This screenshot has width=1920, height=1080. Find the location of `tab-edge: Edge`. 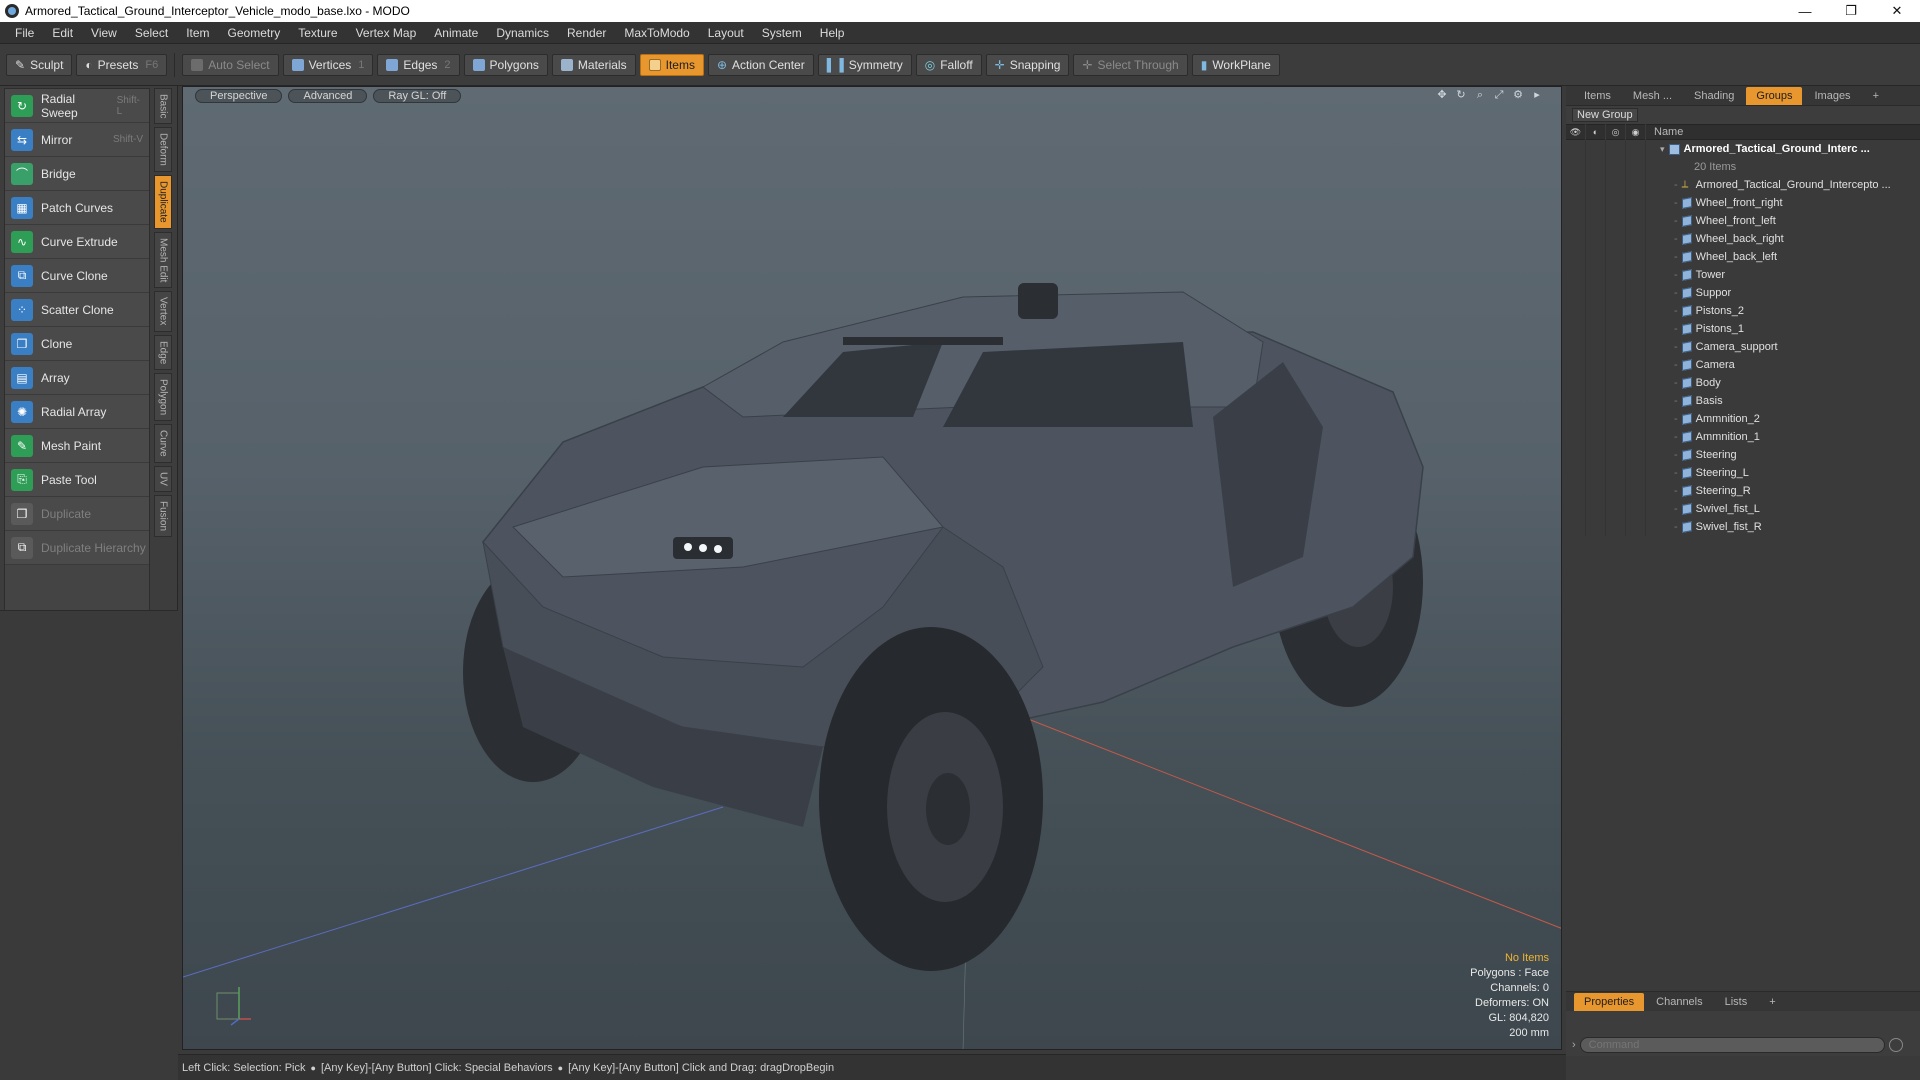

tab-edge: Edge is located at coordinates (163, 352).